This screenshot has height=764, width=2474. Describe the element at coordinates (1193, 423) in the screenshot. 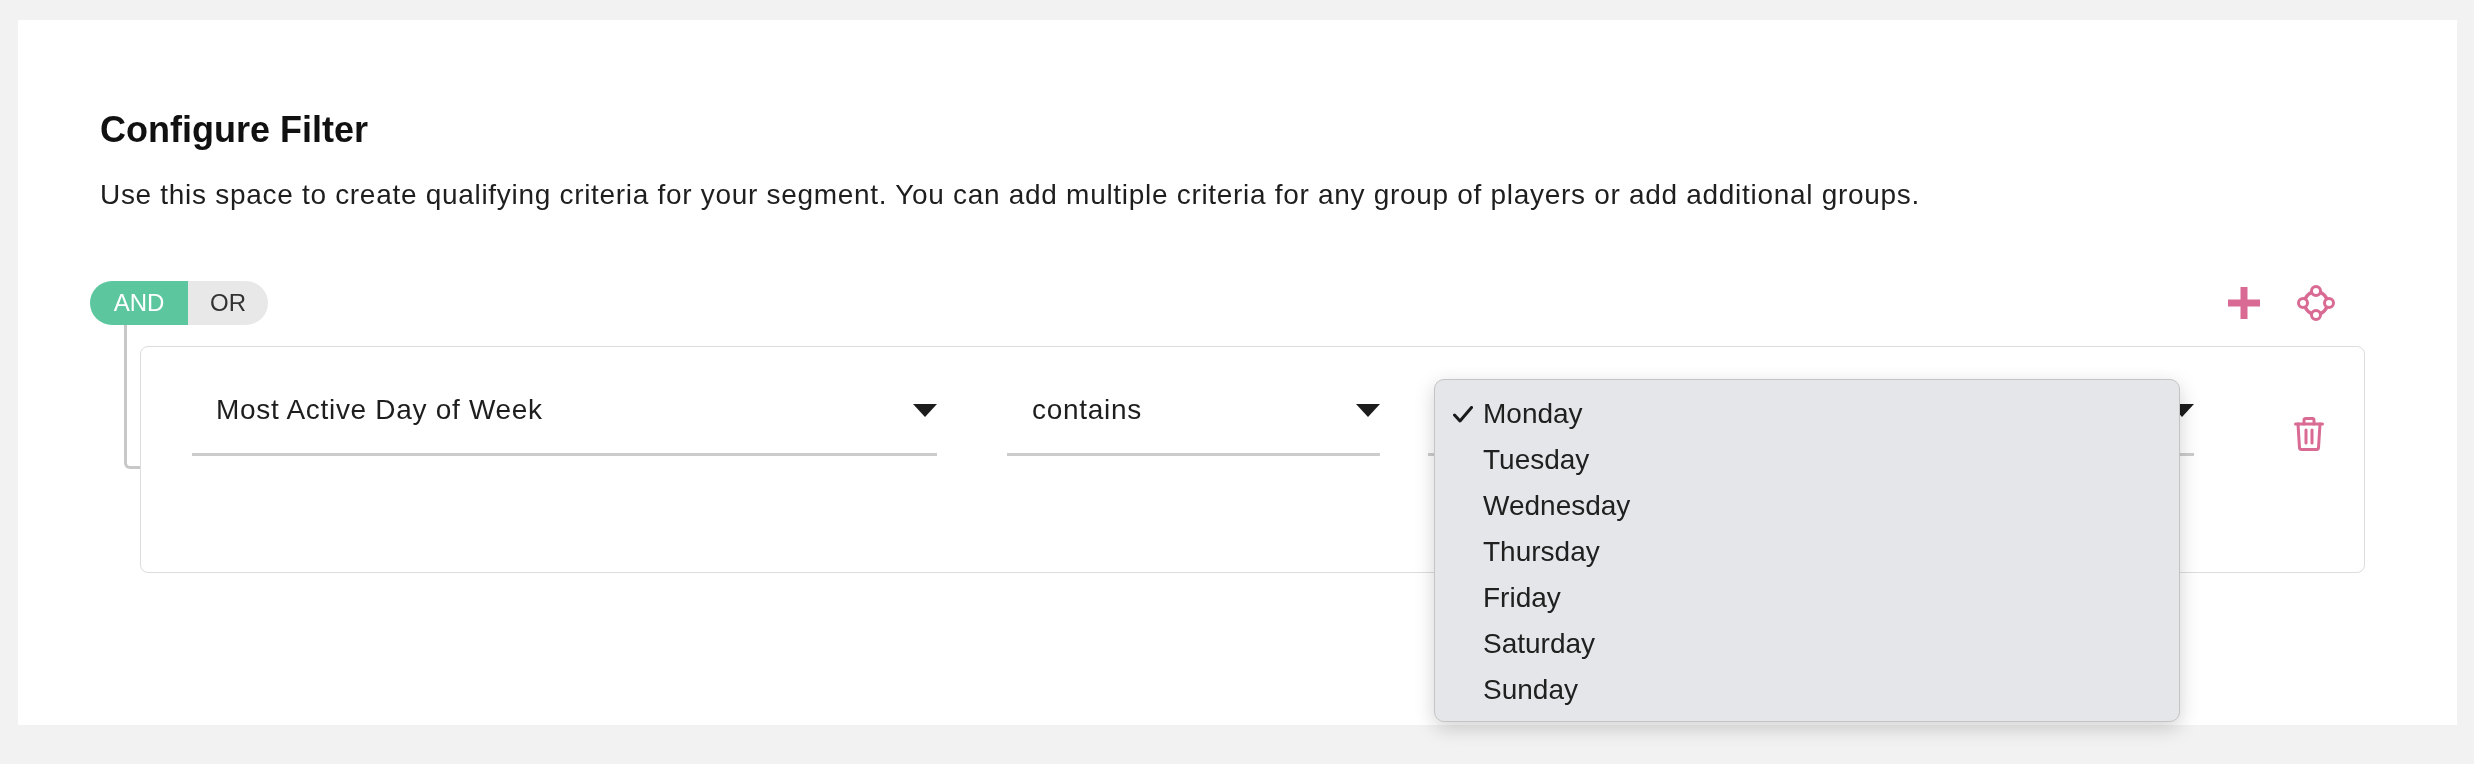

I see `operator-select: contains` at that location.